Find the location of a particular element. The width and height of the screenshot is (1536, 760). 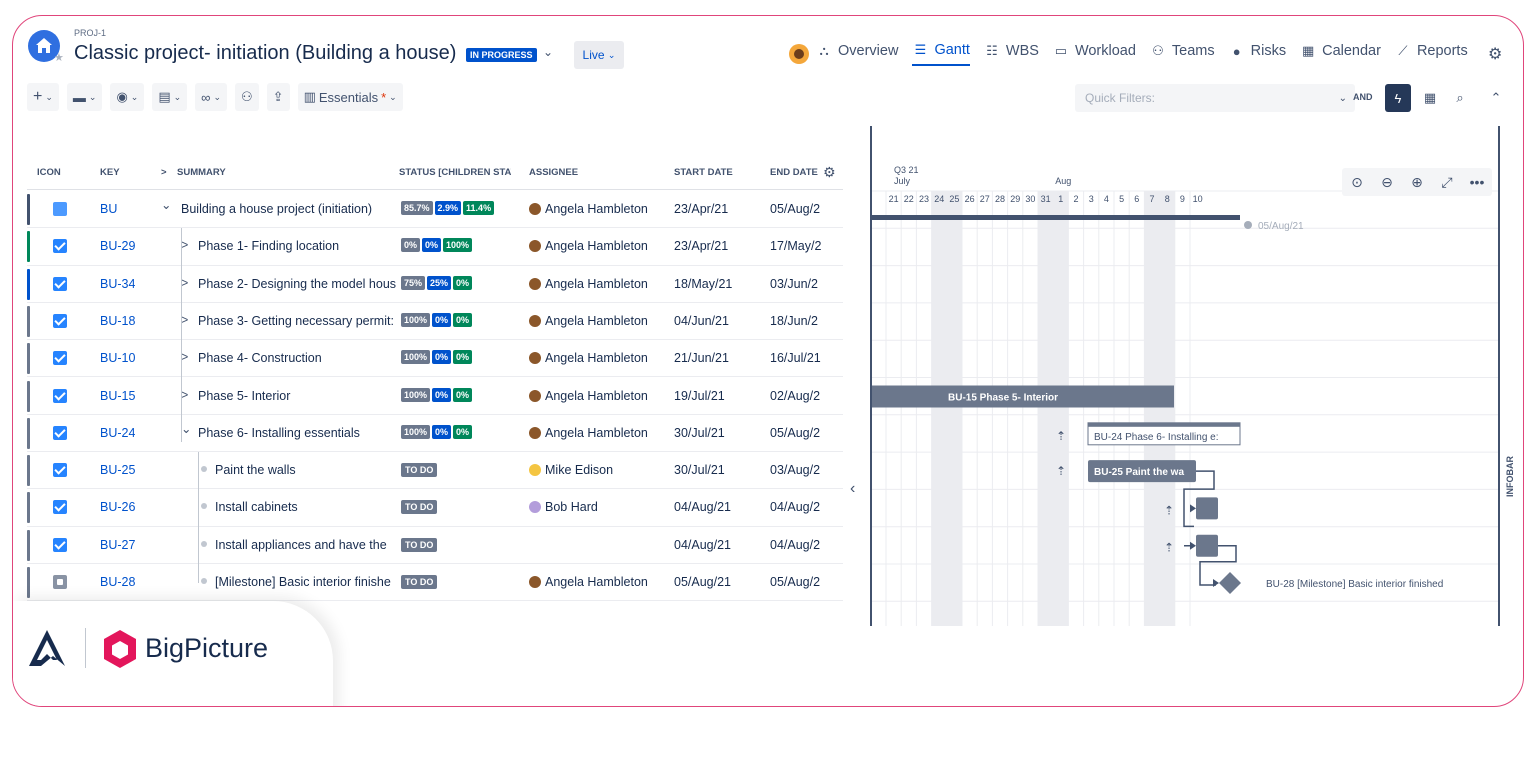

col-key: KEY is located at coordinates (110, 172).